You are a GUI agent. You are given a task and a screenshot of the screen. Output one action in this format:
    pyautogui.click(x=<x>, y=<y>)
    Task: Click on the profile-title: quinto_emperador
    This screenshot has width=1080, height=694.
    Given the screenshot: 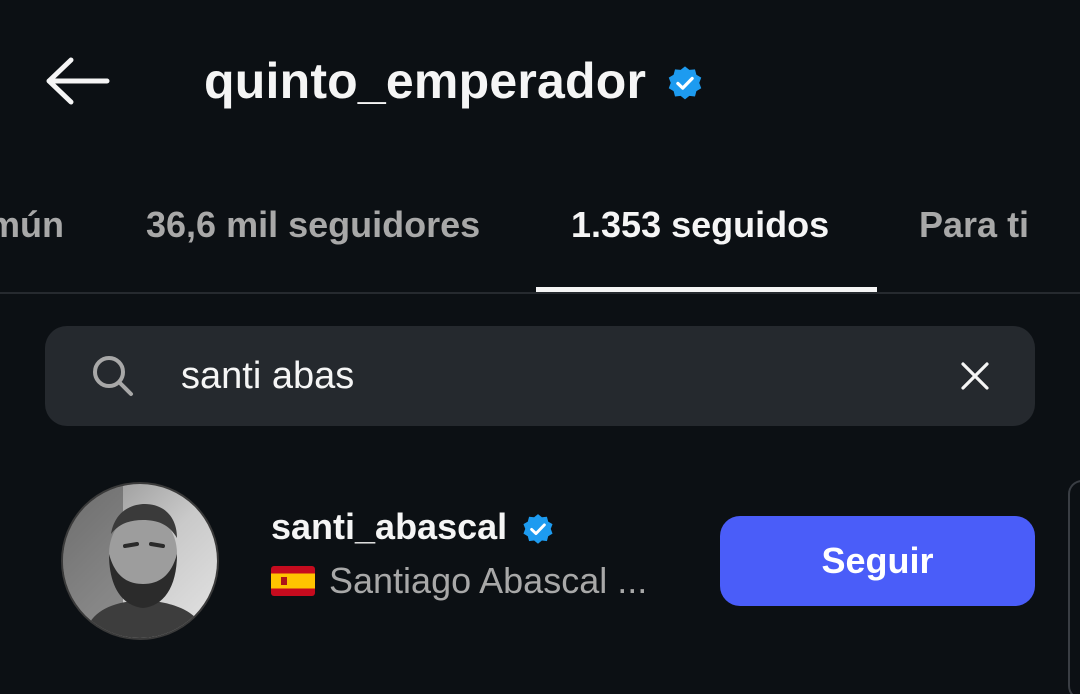 What is the action you would take?
    pyautogui.click(x=454, y=81)
    